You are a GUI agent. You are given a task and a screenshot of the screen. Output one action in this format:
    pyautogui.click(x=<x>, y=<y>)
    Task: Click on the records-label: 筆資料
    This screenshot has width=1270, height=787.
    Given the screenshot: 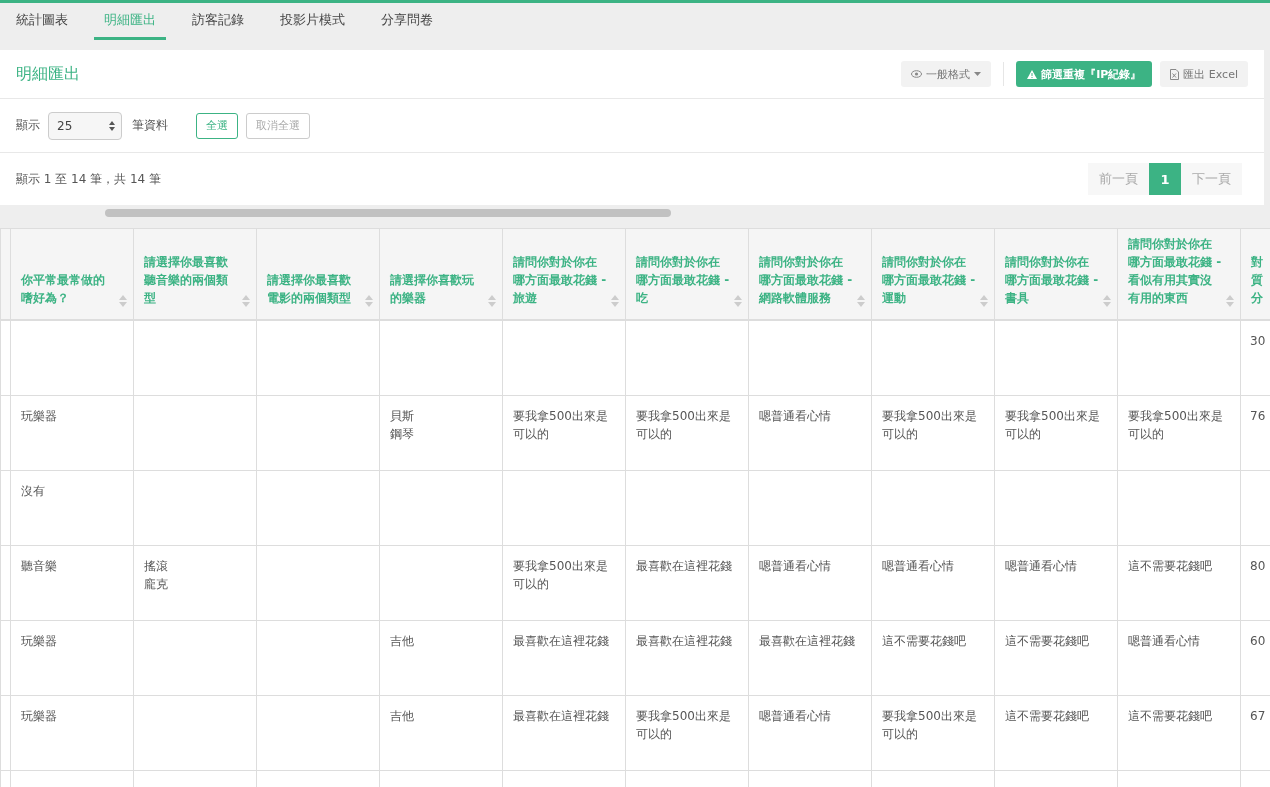 What is the action you would take?
    pyautogui.click(x=150, y=125)
    